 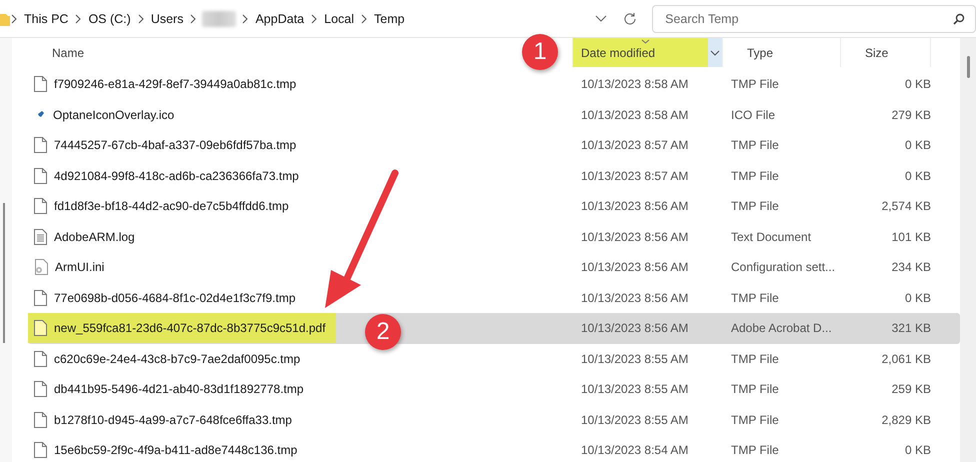 What do you see at coordinates (5, 19) in the screenshot?
I see `folder-icon` at bounding box center [5, 19].